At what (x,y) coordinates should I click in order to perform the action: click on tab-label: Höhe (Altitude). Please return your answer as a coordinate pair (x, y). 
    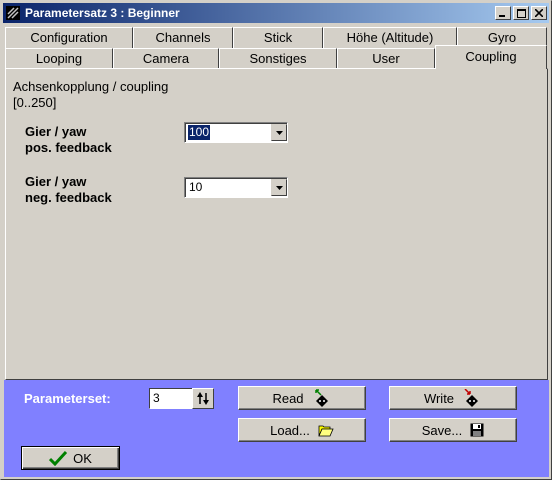
    Looking at the image, I should click on (390, 37).